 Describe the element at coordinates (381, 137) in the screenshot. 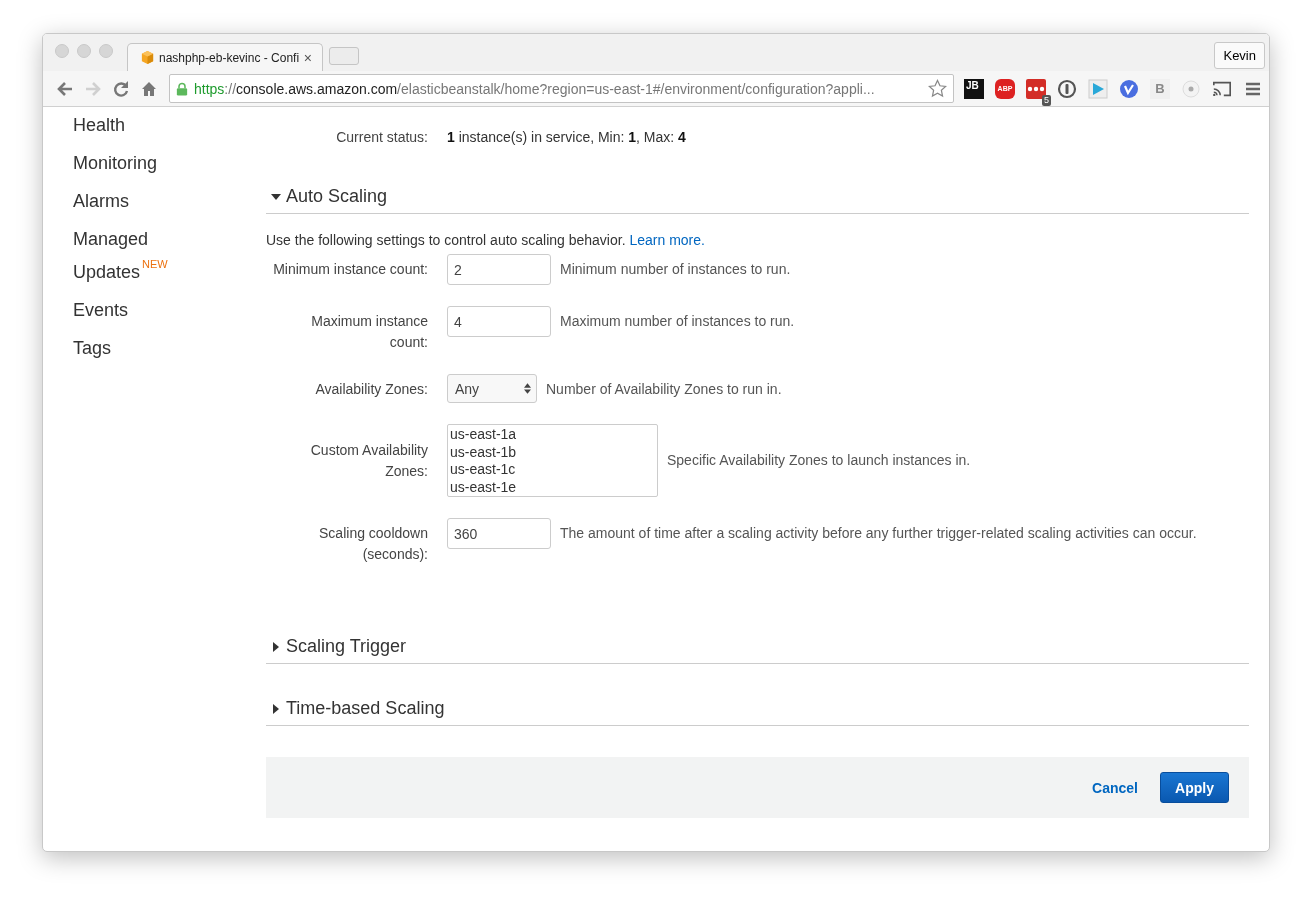

I see `field-label: Current status:` at that location.